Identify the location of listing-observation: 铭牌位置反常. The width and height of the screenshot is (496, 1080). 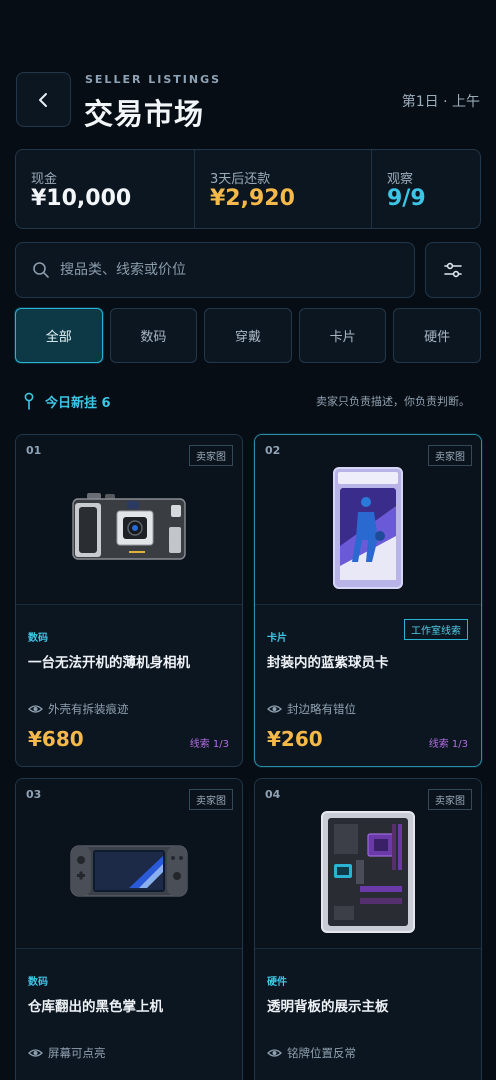
(311, 1053).